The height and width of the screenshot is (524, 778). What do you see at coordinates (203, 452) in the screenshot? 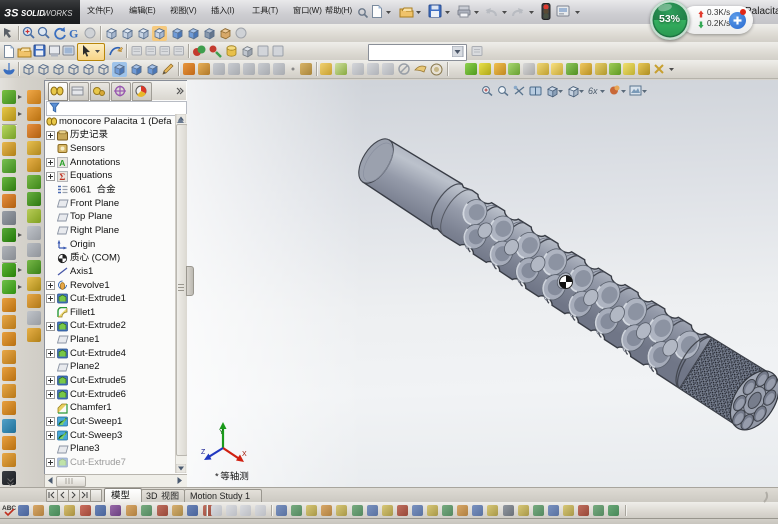
I see `svg-text: Z` at bounding box center [203, 452].